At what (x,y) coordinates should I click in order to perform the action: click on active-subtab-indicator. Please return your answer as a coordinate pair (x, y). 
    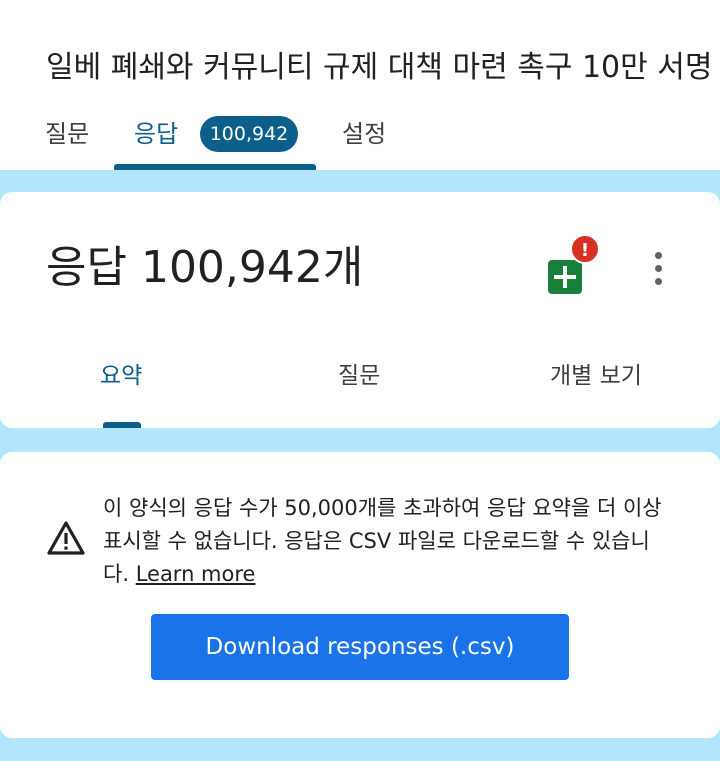
    Looking at the image, I should click on (122, 425).